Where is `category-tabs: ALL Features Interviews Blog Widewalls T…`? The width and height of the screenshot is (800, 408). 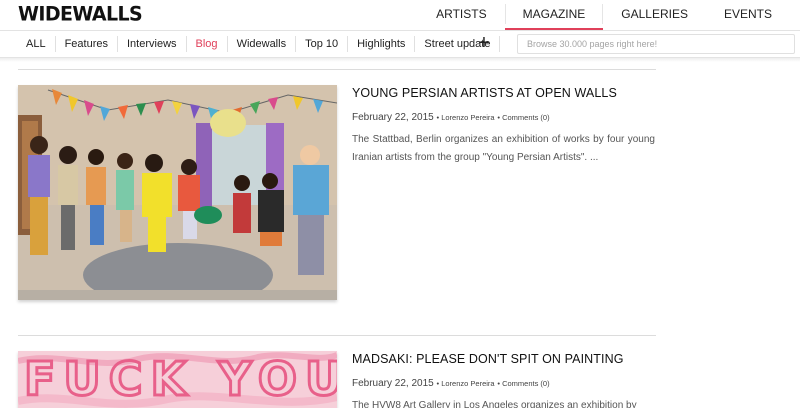 category-tabs: ALL Features Interviews Blog Widewalls T… is located at coordinates (259, 44).